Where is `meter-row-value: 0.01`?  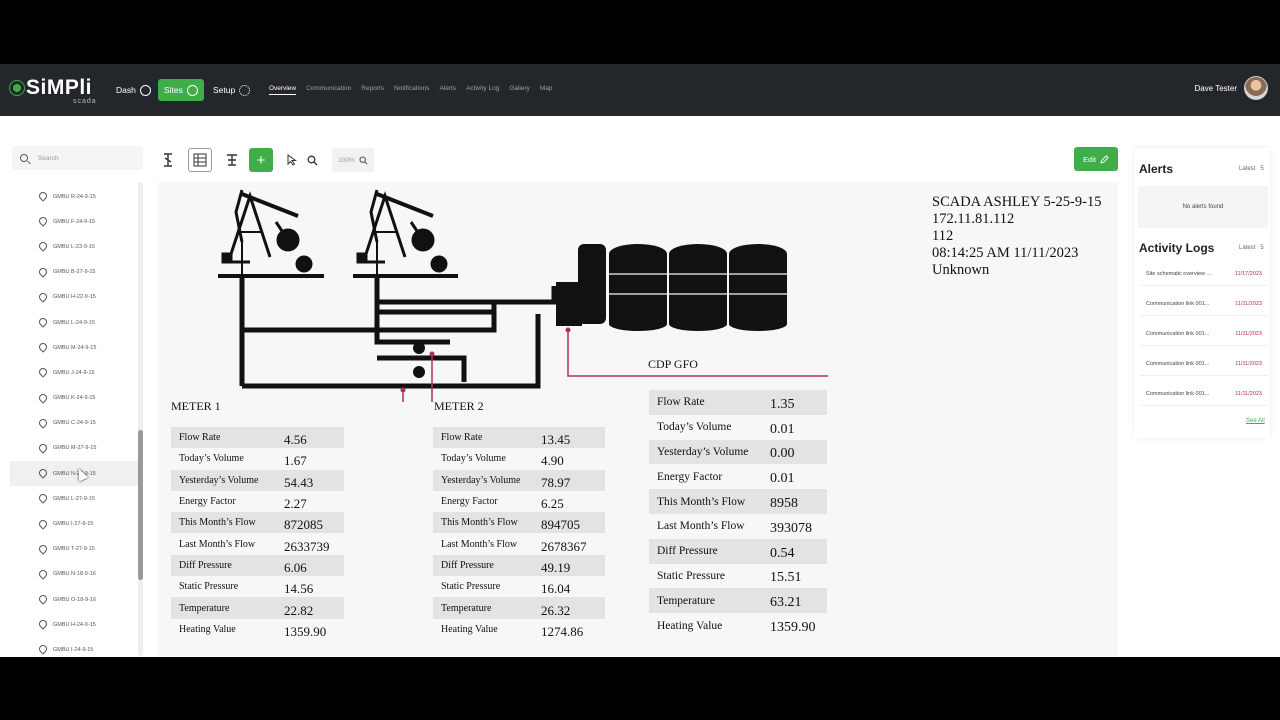
meter-row-value: 0.01 is located at coordinates (782, 429).